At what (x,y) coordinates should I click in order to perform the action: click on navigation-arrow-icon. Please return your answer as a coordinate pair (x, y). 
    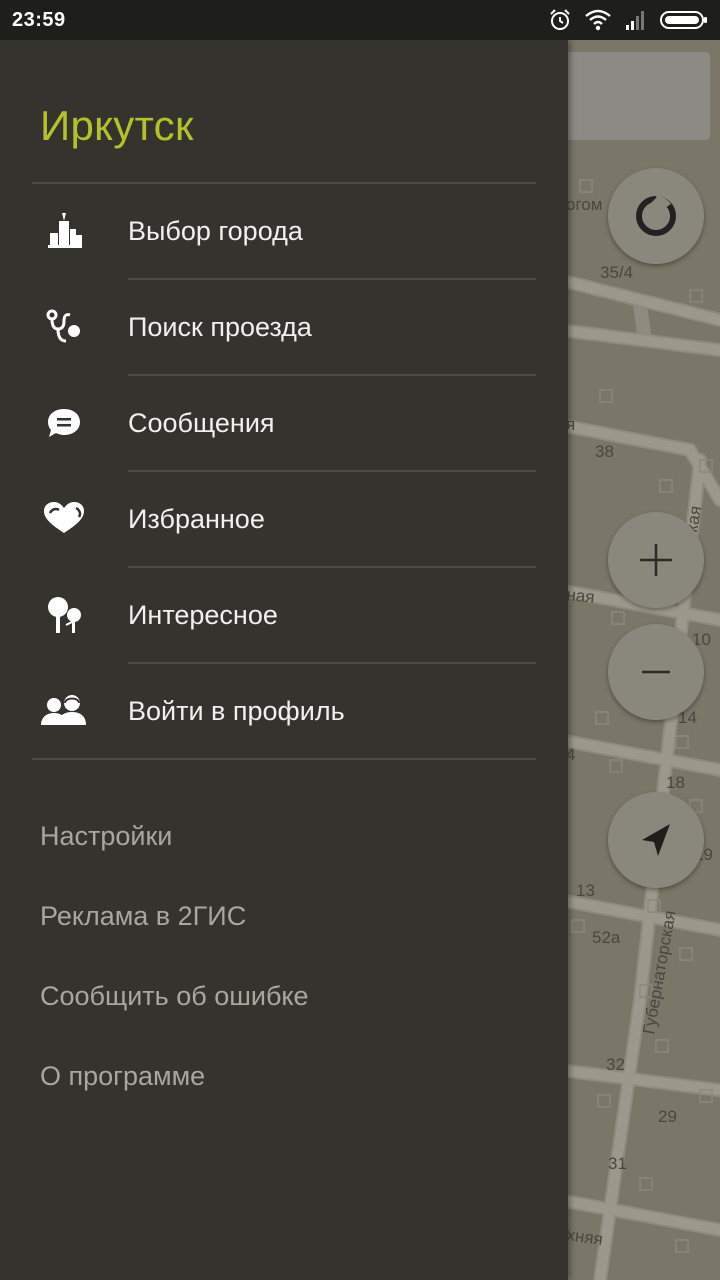
    Looking at the image, I should click on (656, 840).